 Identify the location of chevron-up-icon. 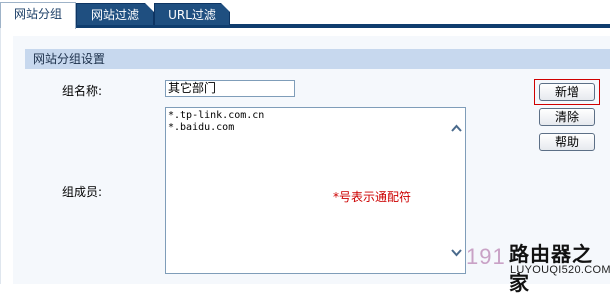
(456, 128).